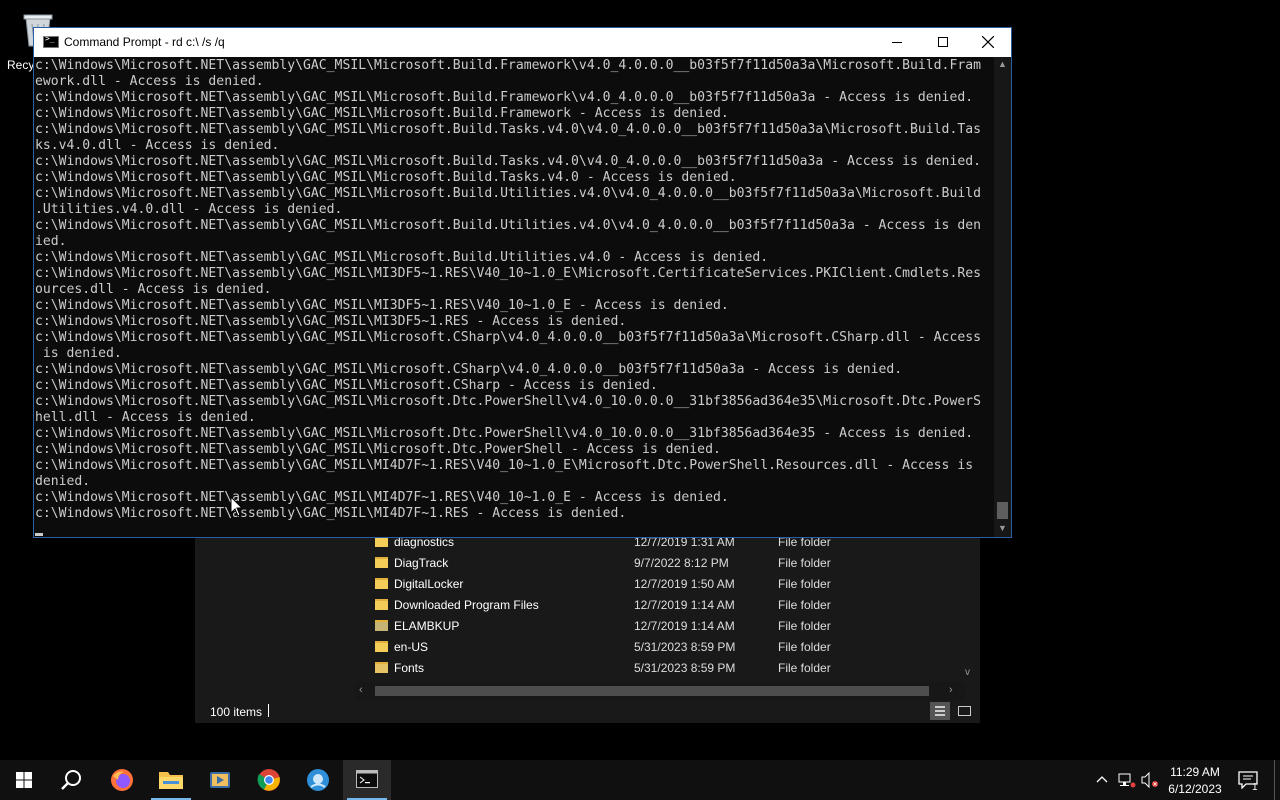  I want to click on command-prompt-button, so click(367, 780).